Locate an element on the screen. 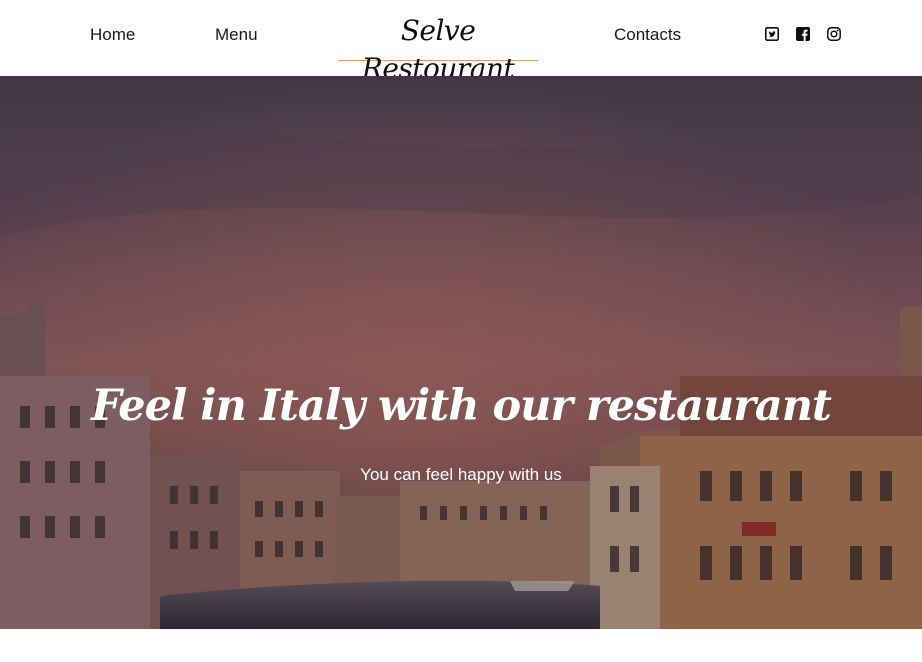  page-bottom-strip is located at coordinates (461, 645).